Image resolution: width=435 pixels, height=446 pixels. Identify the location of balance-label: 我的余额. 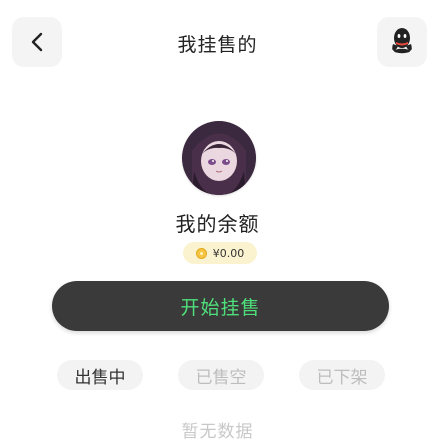
(217, 224).